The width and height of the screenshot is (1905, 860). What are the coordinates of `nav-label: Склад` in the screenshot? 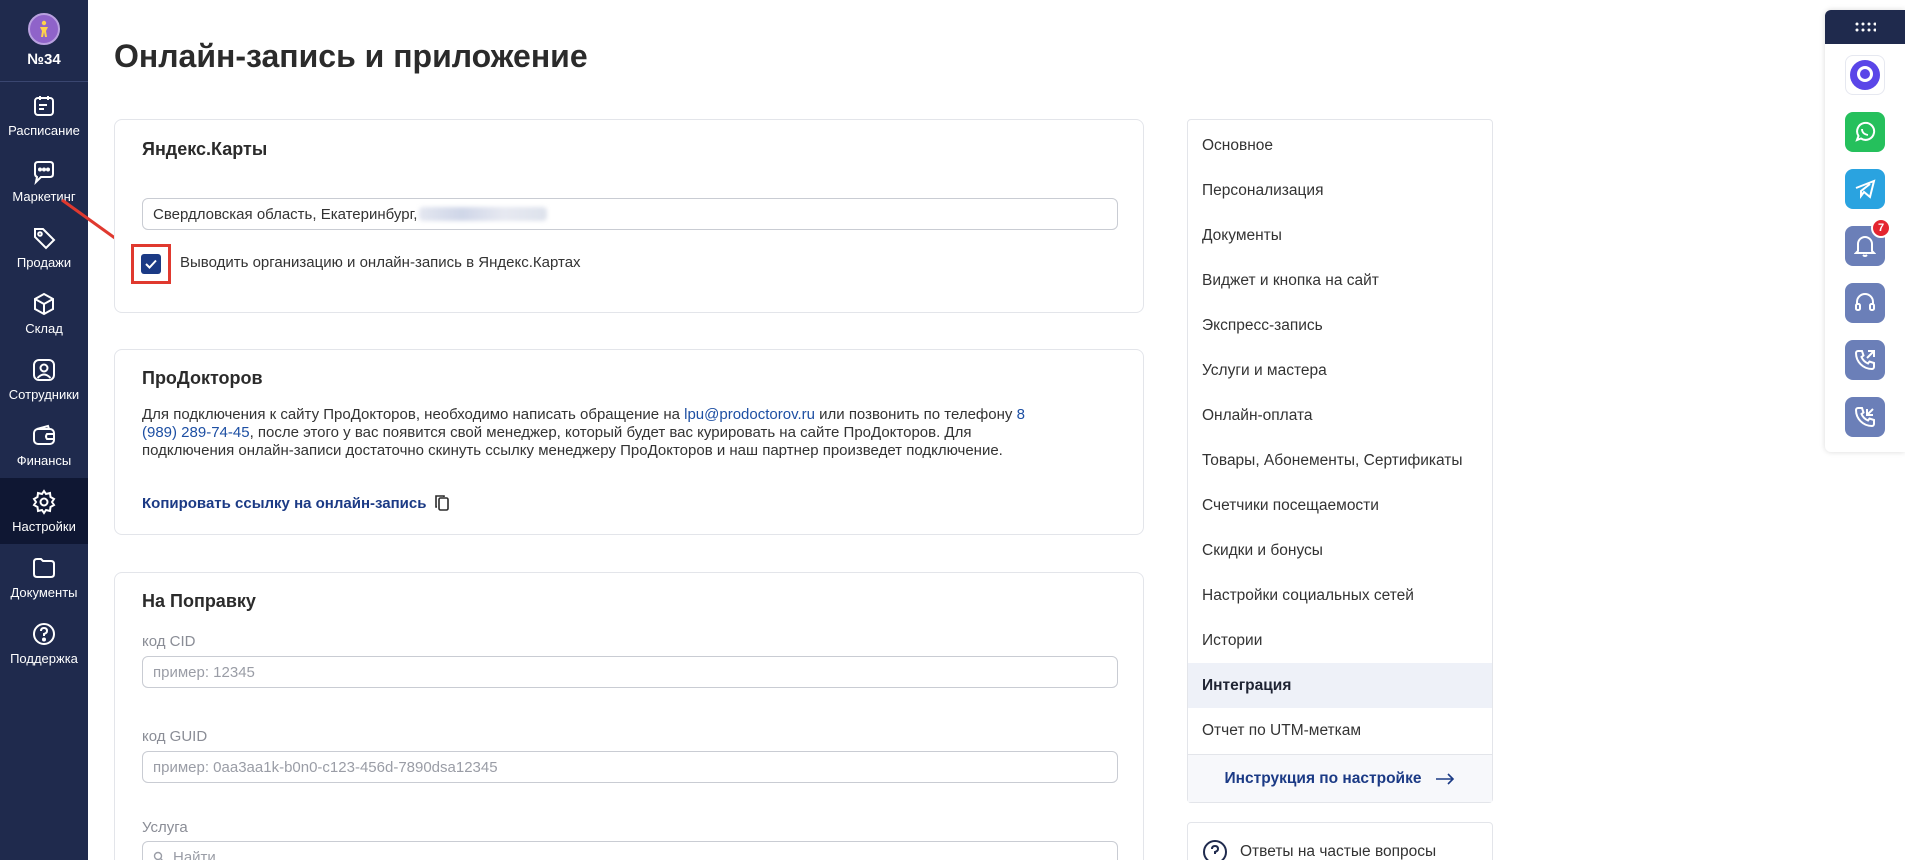 It's located at (44, 328).